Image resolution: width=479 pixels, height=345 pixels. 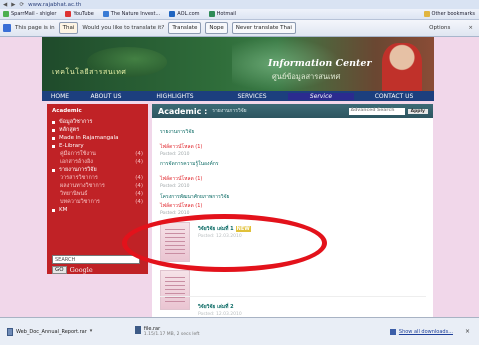 I want to click on never-translate-button: Never translate Thai, so click(x=263, y=28).